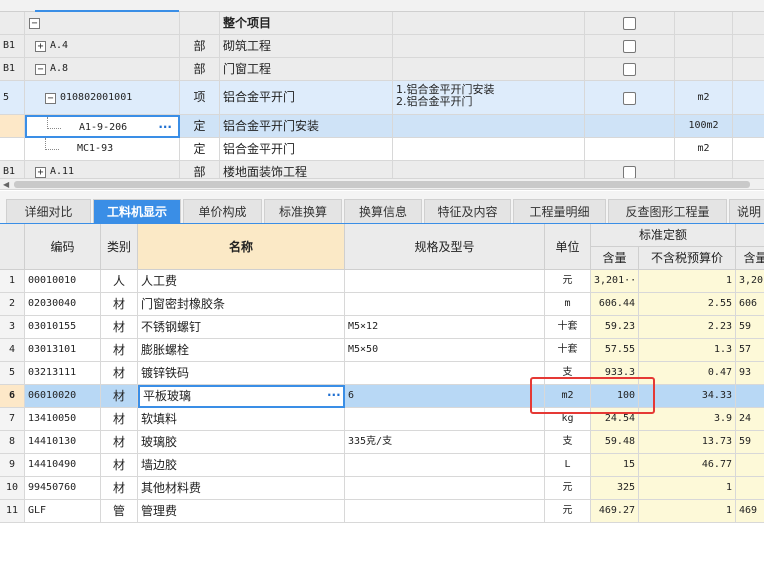 Image resolution: width=764 pixels, height=574 pixels. What do you see at coordinates (241, 511) in the screenshot?
I see `material-name: 管理费` at bounding box center [241, 511].